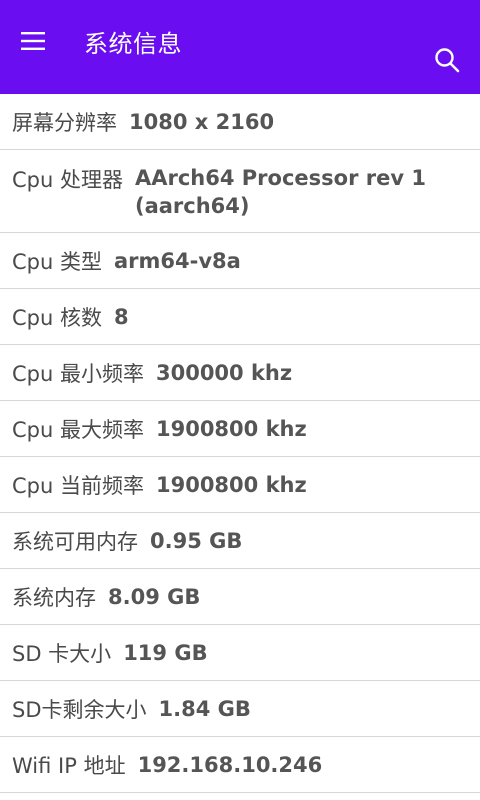 This screenshot has width=480, height=800. Describe the element at coordinates (202, 121) in the screenshot. I see `info-value: 1080 x 2160` at that location.